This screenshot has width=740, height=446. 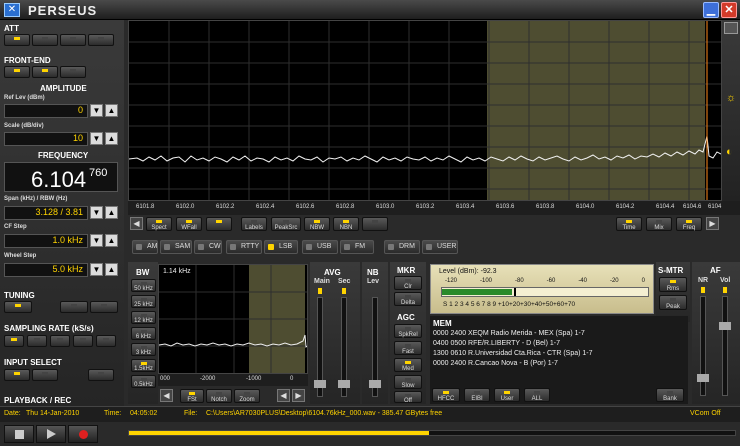 What do you see at coordinates (111, 212) in the screenshot?
I see `span-up-arrow: ▲` at bounding box center [111, 212].